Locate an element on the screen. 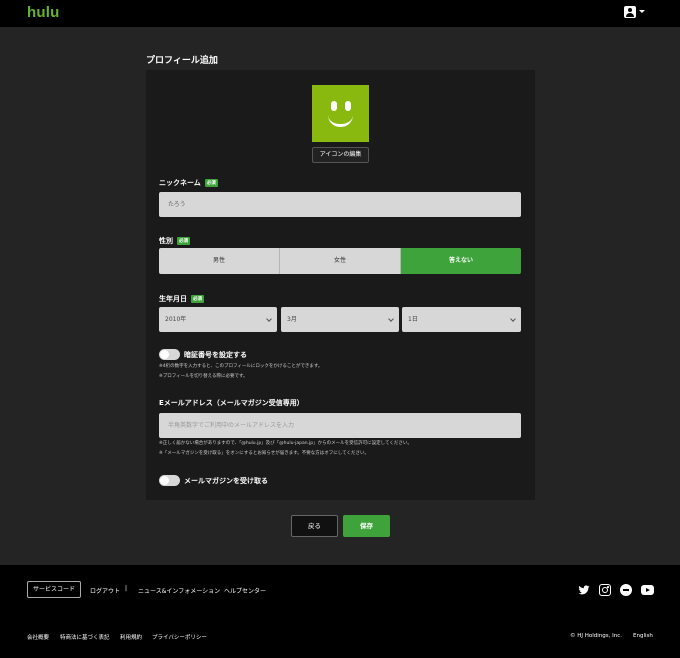  avatar-mouth-icon is located at coordinates (340, 121).